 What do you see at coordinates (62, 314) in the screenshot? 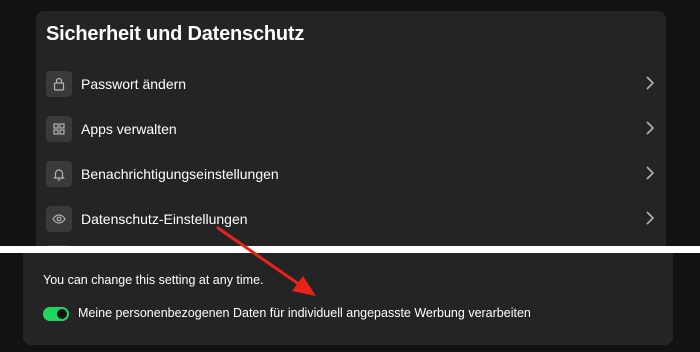
I see `toggle-knob` at bounding box center [62, 314].